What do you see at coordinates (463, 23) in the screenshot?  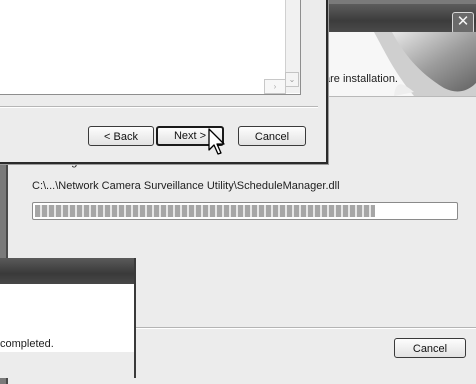 I see `close-icon: ✕` at bounding box center [463, 23].